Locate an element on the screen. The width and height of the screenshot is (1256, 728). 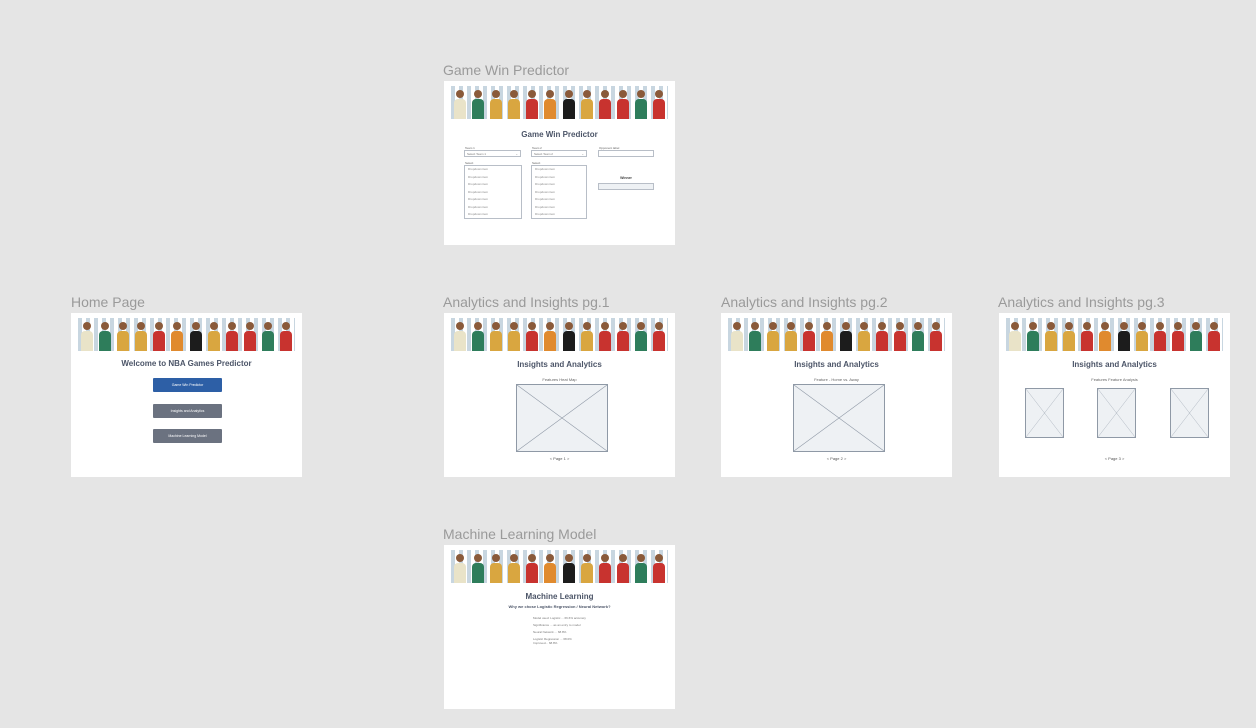
chart-caption: Features Heat Map is located at coordinates (559, 379).